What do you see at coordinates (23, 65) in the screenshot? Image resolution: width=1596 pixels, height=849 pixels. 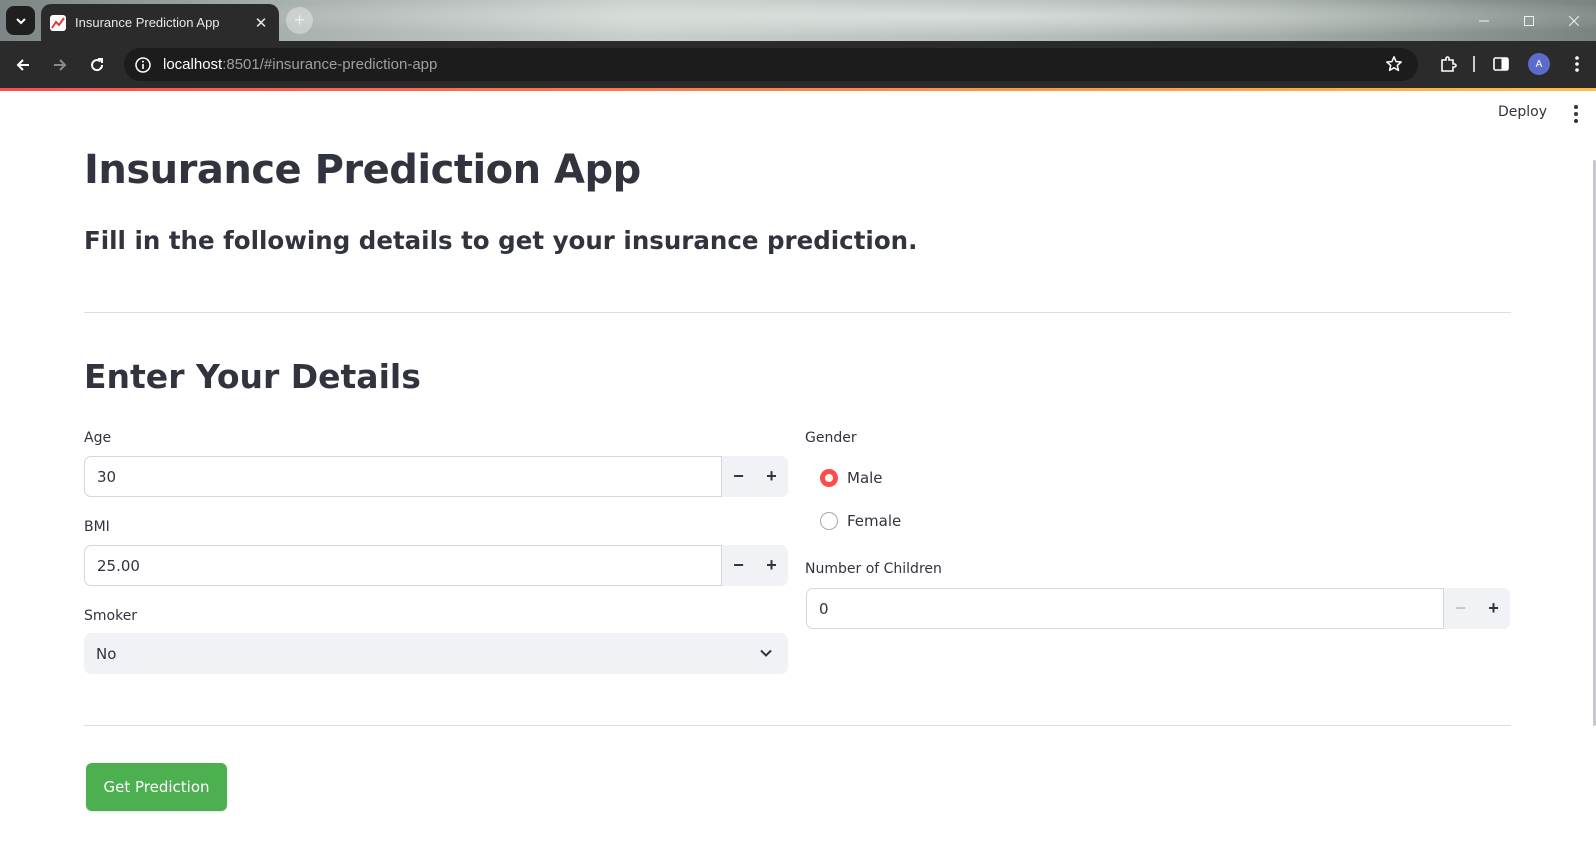 I see `back-arrow-icon` at bounding box center [23, 65].